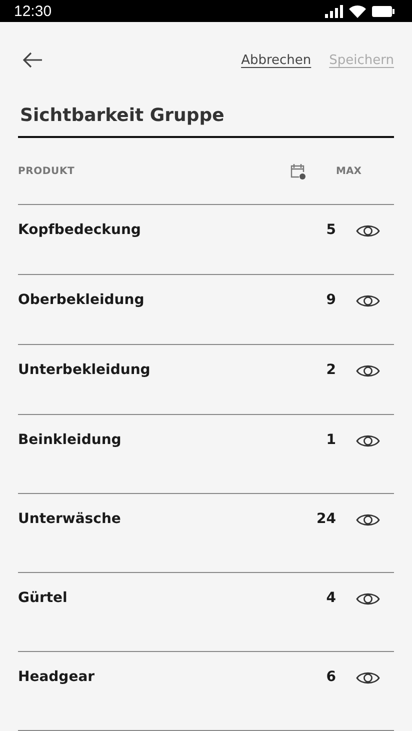 This screenshot has width=412, height=731. What do you see at coordinates (206, 118) in the screenshot?
I see `page-title: Sichtbarkeit Gruppe` at bounding box center [206, 118].